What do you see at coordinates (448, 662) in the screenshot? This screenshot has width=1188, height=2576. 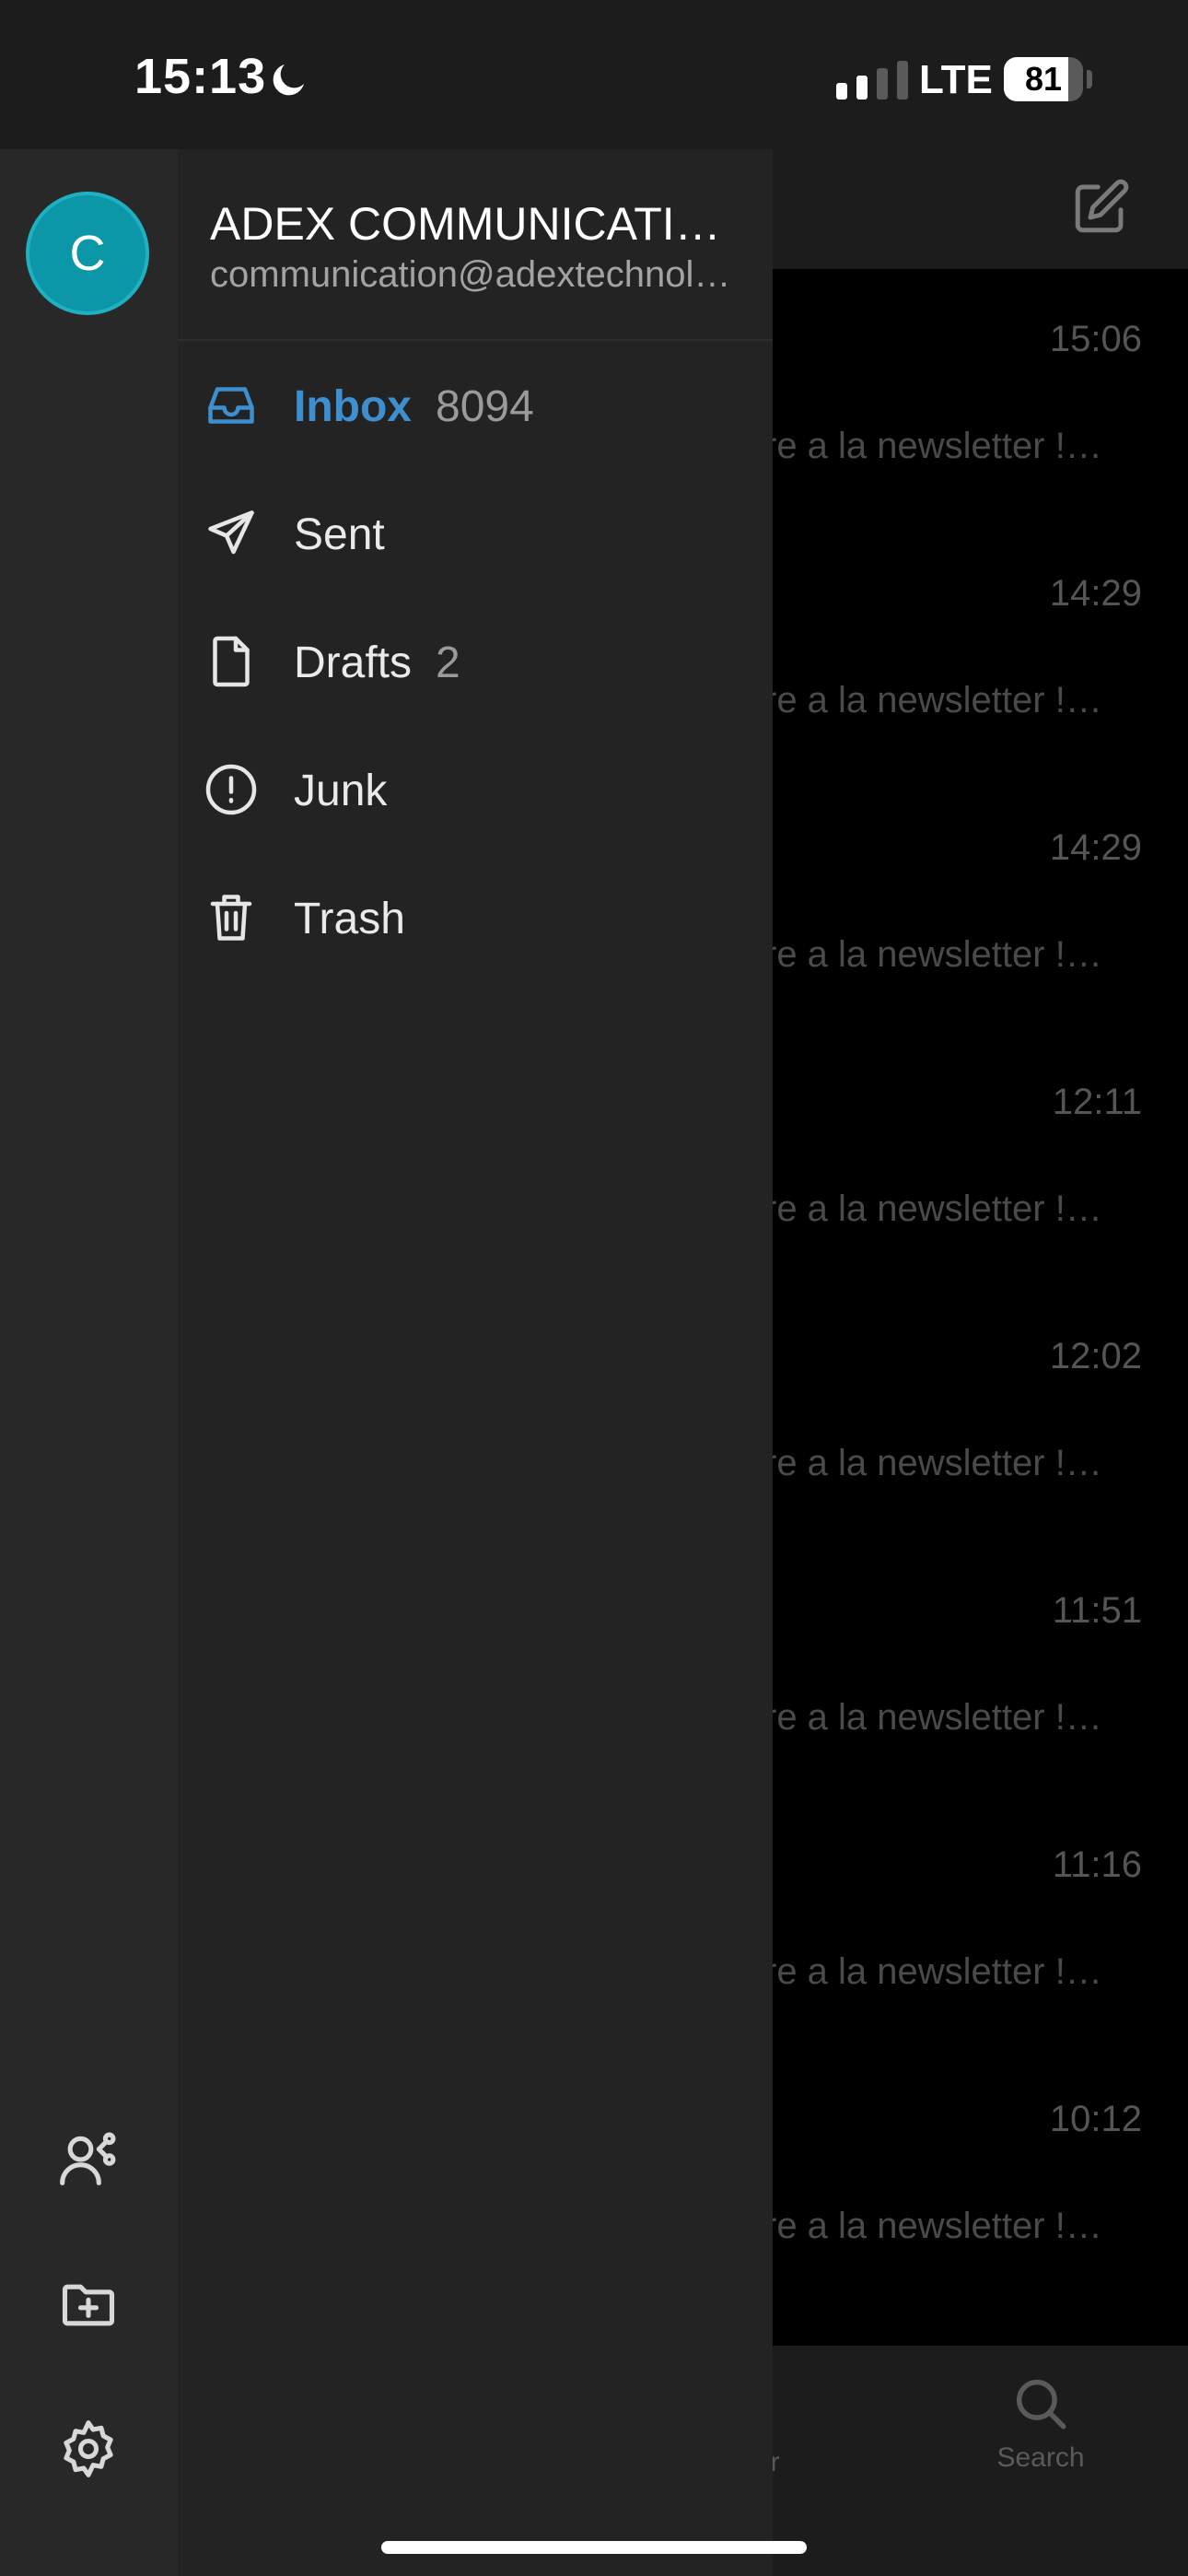 I see `folder-count-drafts: 2` at bounding box center [448, 662].